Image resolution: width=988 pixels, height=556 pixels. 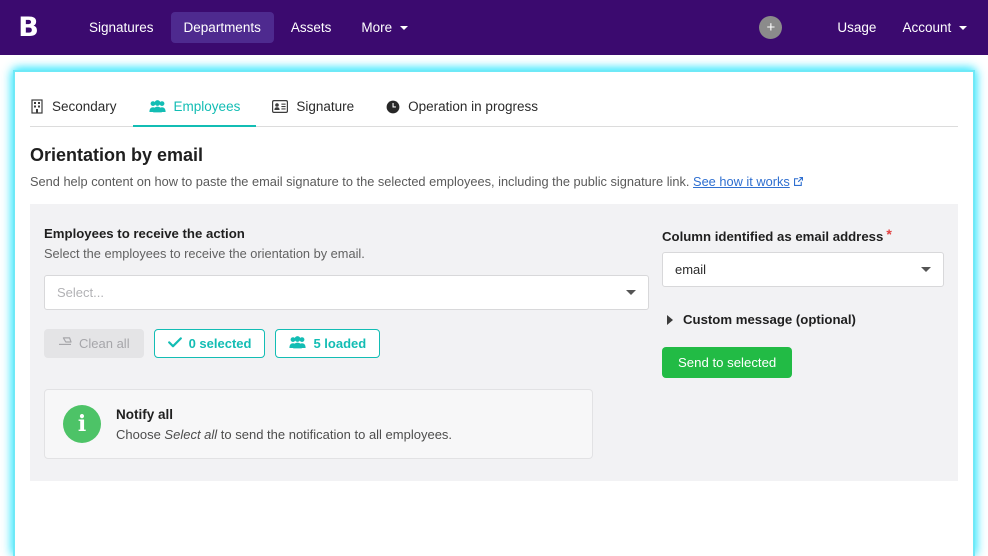 I want to click on email-column-label: Column identified as email address *, so click(x=803, y=235).